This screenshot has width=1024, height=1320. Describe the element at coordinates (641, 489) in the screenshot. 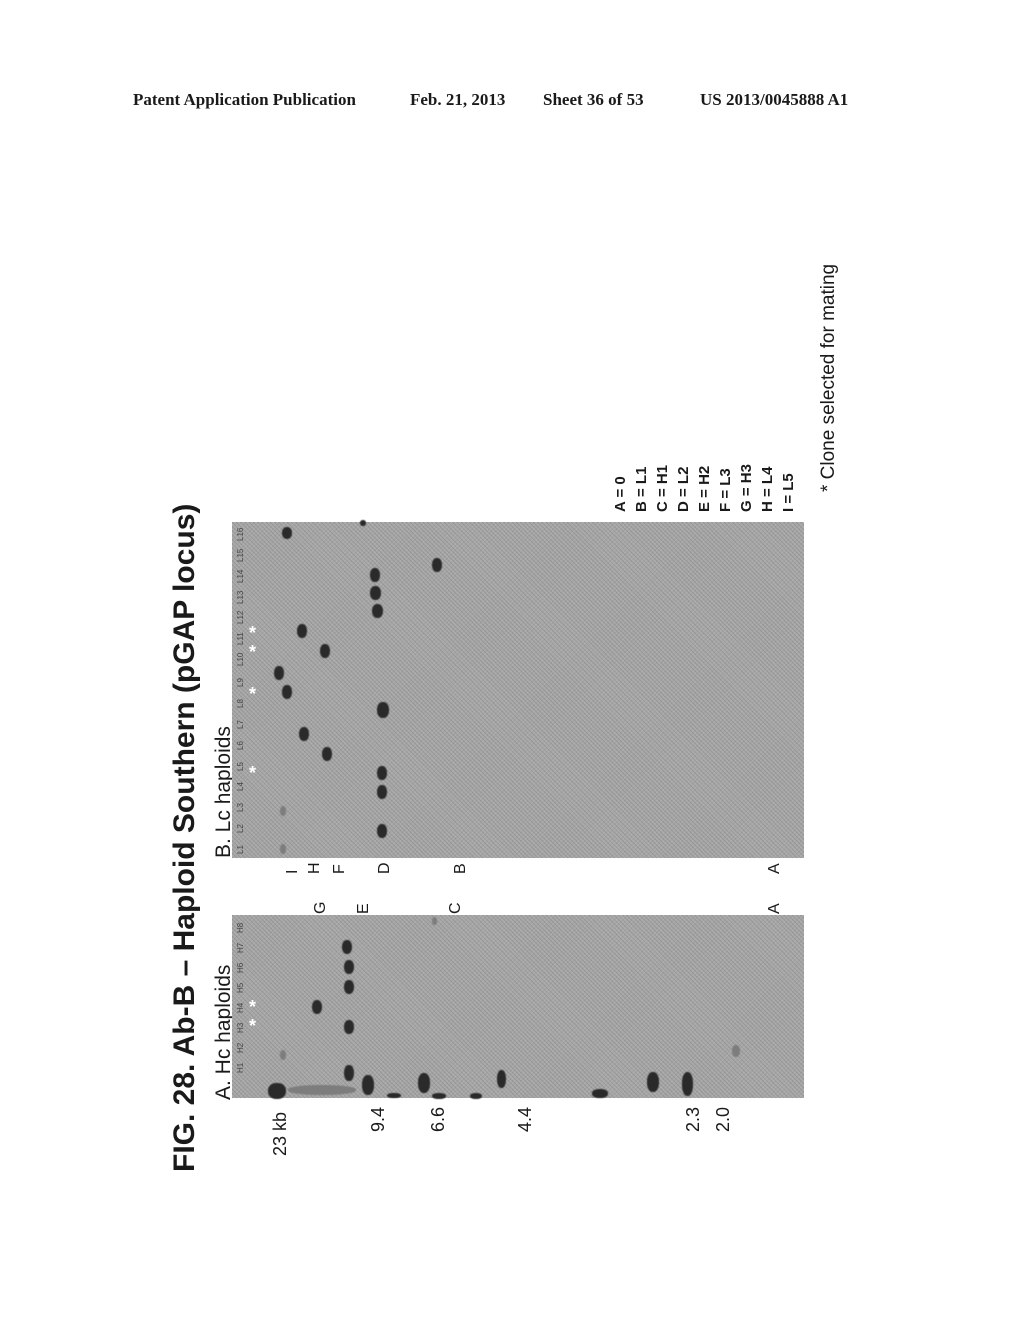

I see `legend-entry-b: B = L1` at that location.